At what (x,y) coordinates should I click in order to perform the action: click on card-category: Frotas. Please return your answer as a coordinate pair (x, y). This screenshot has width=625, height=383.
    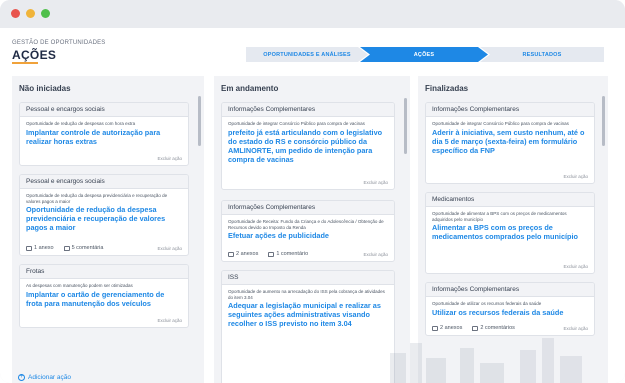
    Looking at the image, I should click on (104, 272).